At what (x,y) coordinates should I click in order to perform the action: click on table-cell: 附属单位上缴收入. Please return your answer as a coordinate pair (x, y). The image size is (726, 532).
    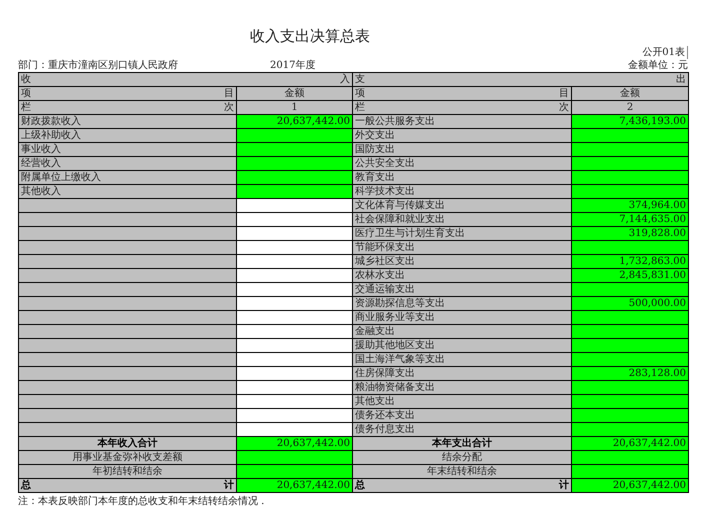
    Looking at the image, I should click on (127, 177).